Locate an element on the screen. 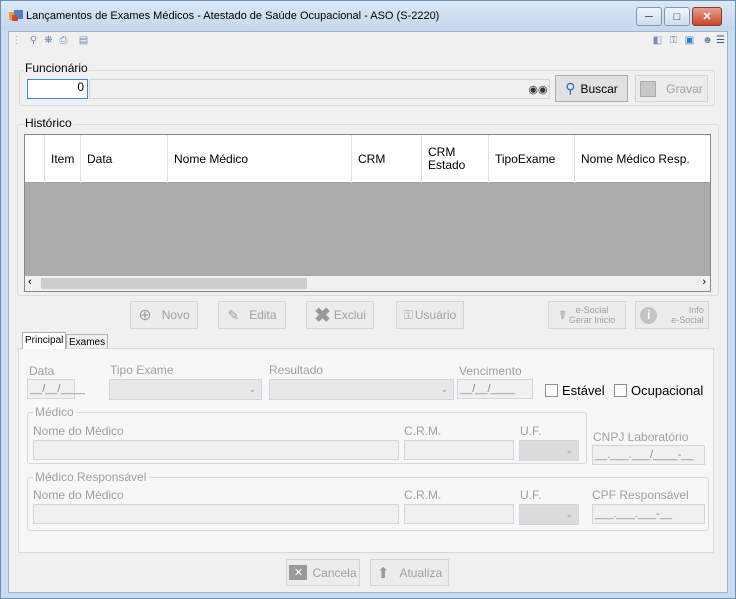 Image resolution: width=736 pixels, height=599 pixels. cnpj-laboratorio-input: __.___.___/____-__ is located at coordinates (648, 455).